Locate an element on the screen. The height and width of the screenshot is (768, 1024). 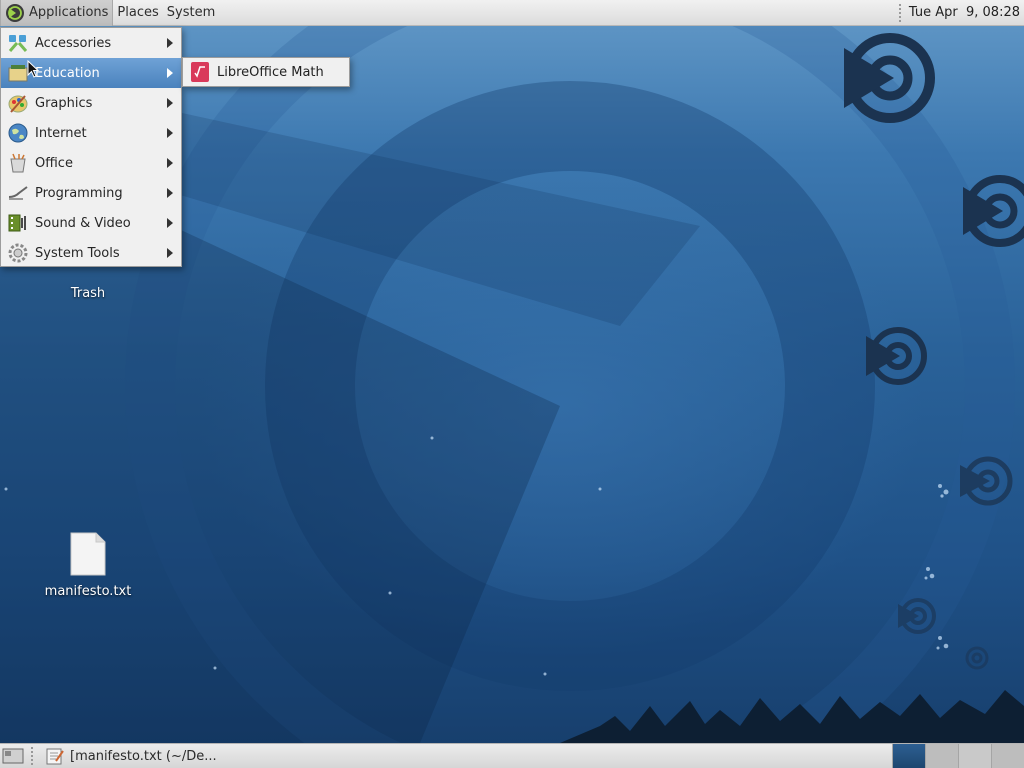
graphics-icon is located at coordinates (18, 104).